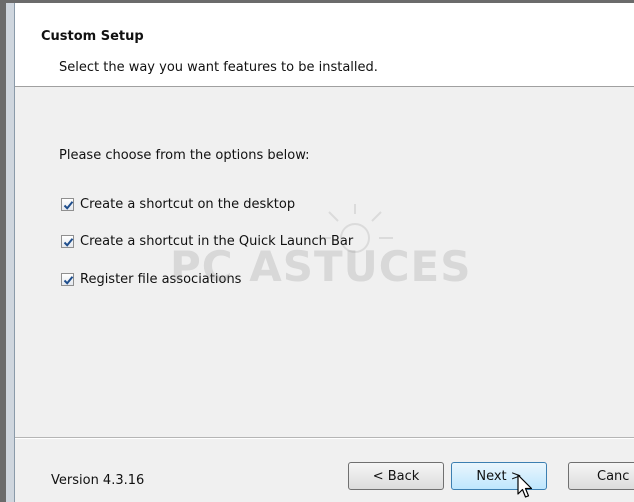  I want to click on options-prompt: Please choose from the options below:, so click(184, 155).